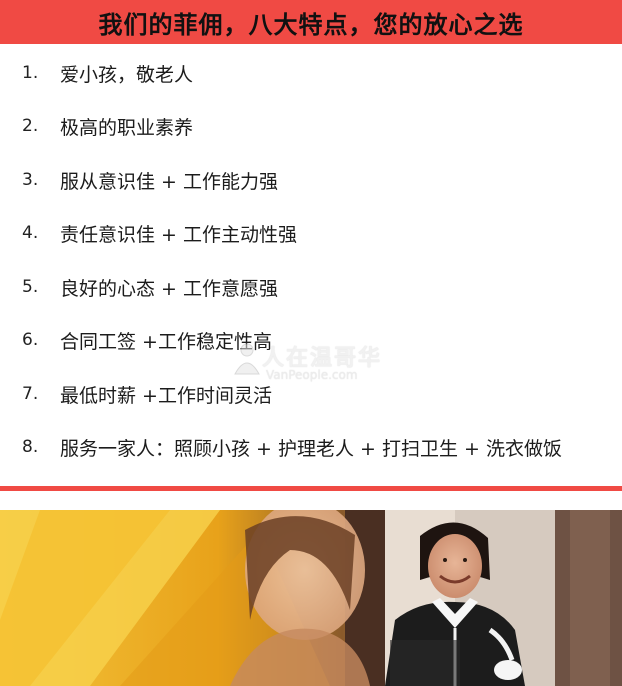 The image size is (622, 686). Describe the element at coordinates (30, 287) in the screenshot. I see `item-number: 5.` at that location.